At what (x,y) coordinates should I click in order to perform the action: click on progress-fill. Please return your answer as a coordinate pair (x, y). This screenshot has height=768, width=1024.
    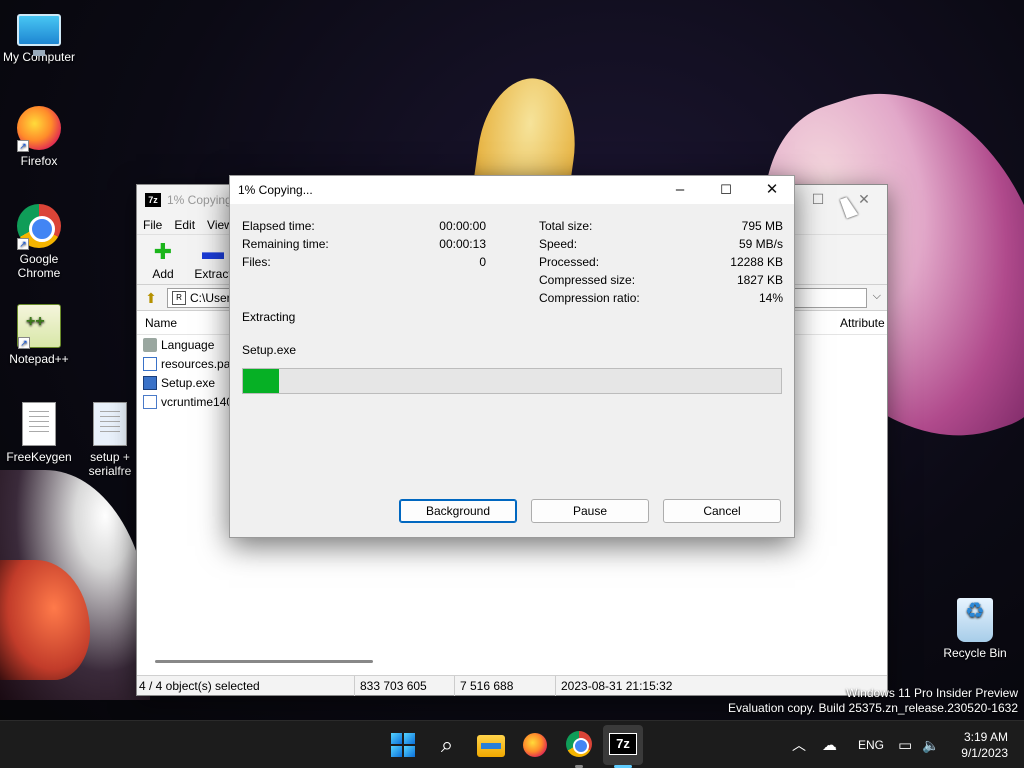
    Looking at the image, I should click on (261, 381).